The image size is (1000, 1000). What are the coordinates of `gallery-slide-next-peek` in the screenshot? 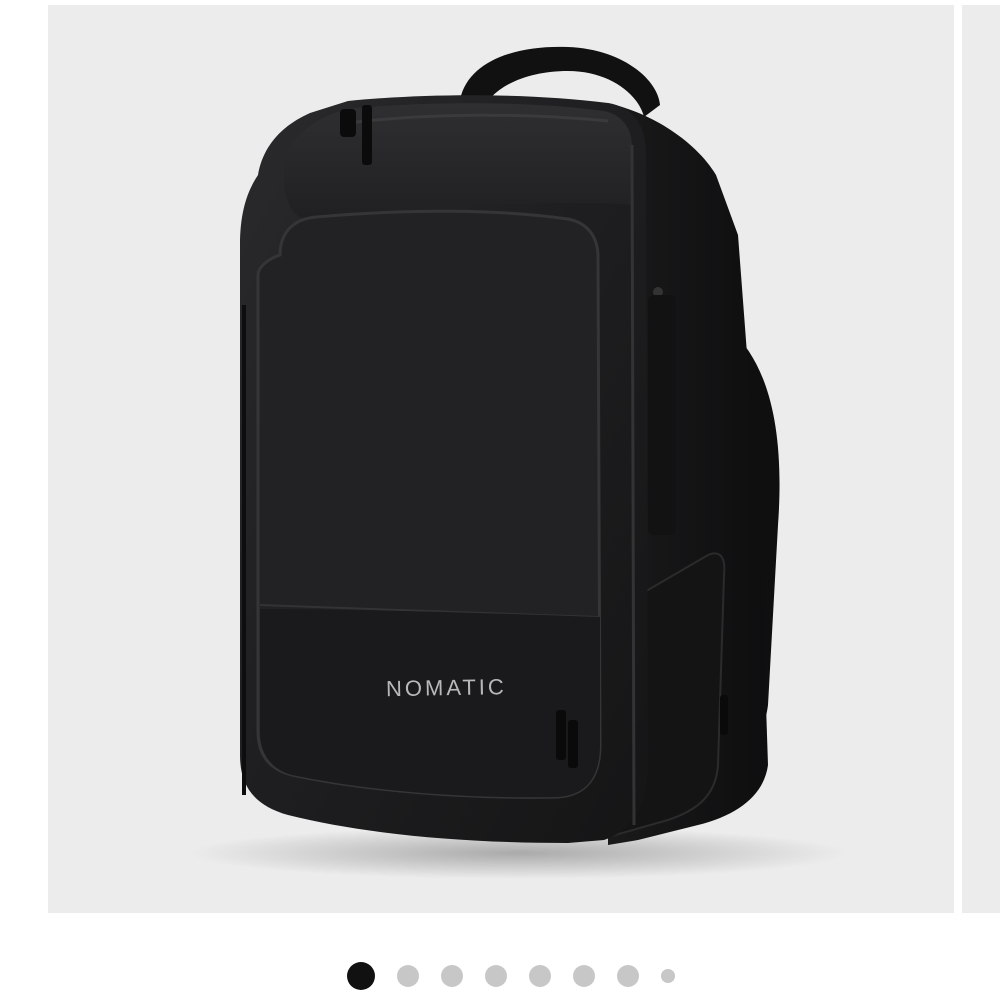 It's located at (981, 459).